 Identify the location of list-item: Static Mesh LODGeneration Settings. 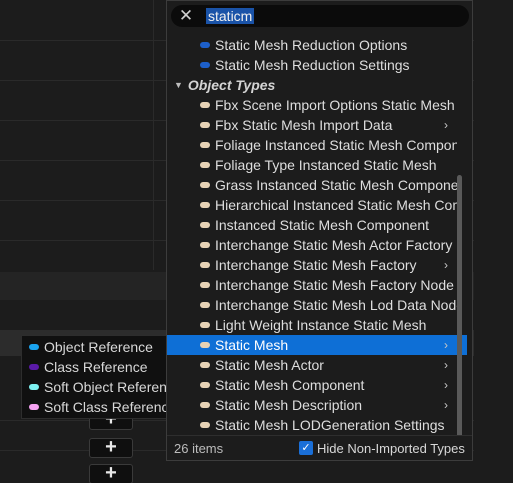
(317, 425).